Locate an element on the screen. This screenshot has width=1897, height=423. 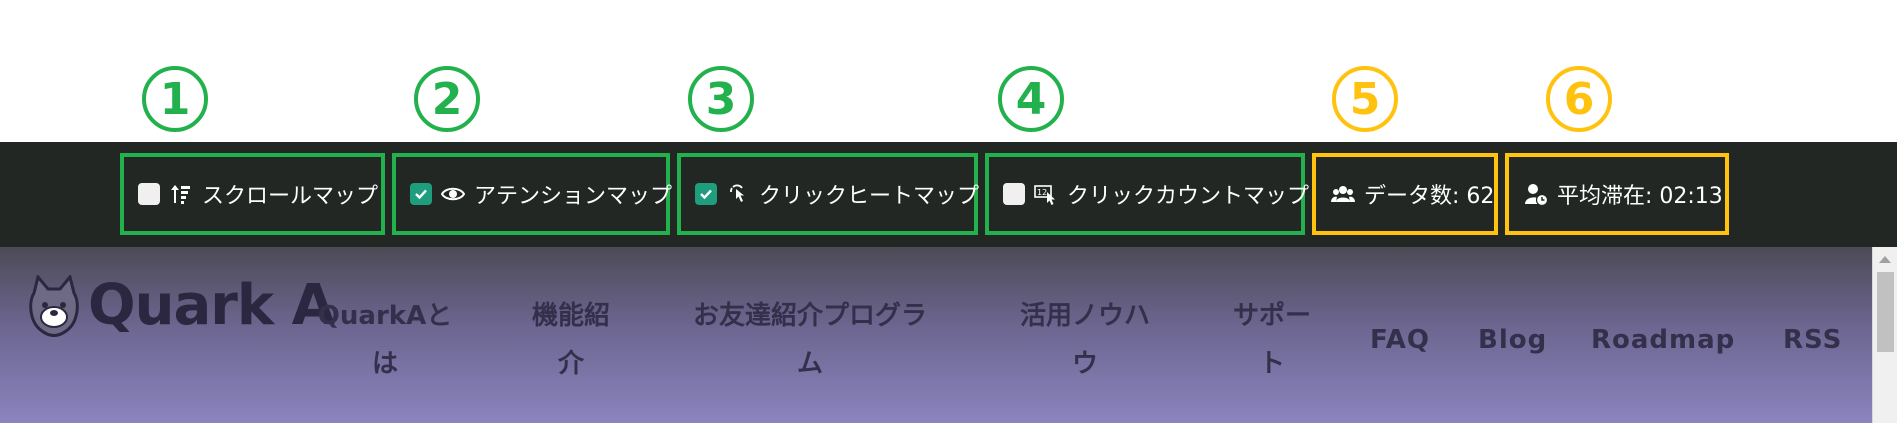
click-heat-map-checkbox is located at coordinates (706, 194).